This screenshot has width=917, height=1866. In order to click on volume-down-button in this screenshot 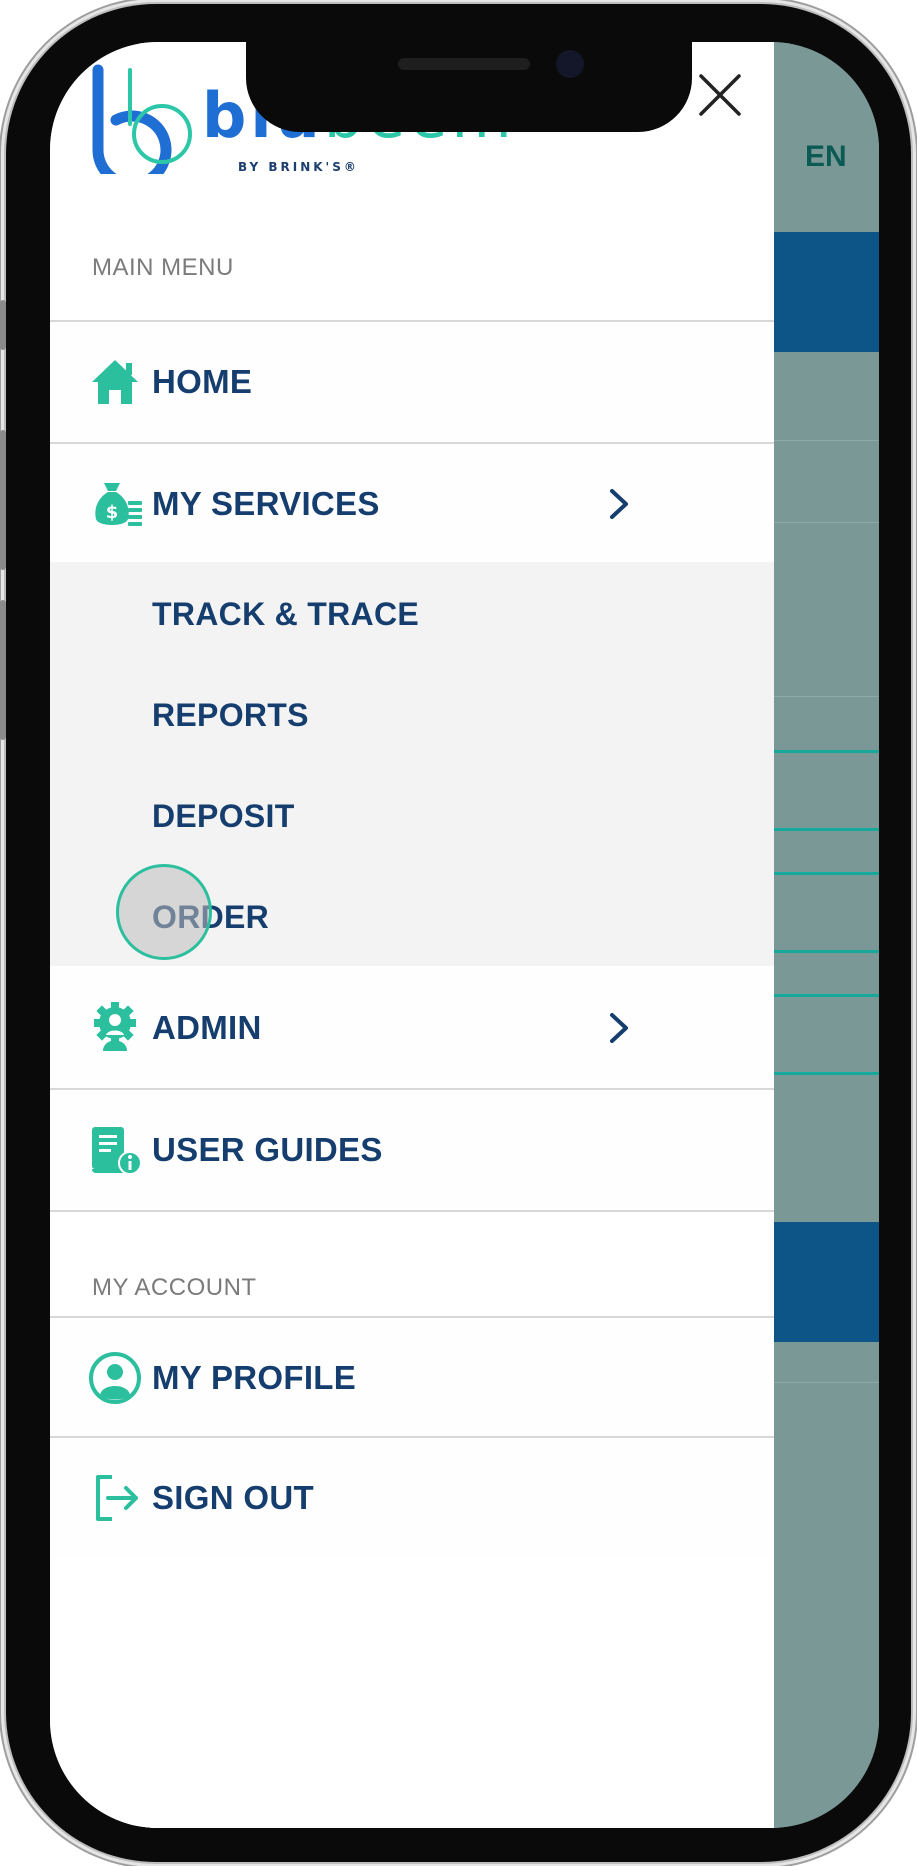, I will do `click(3, 670)`.